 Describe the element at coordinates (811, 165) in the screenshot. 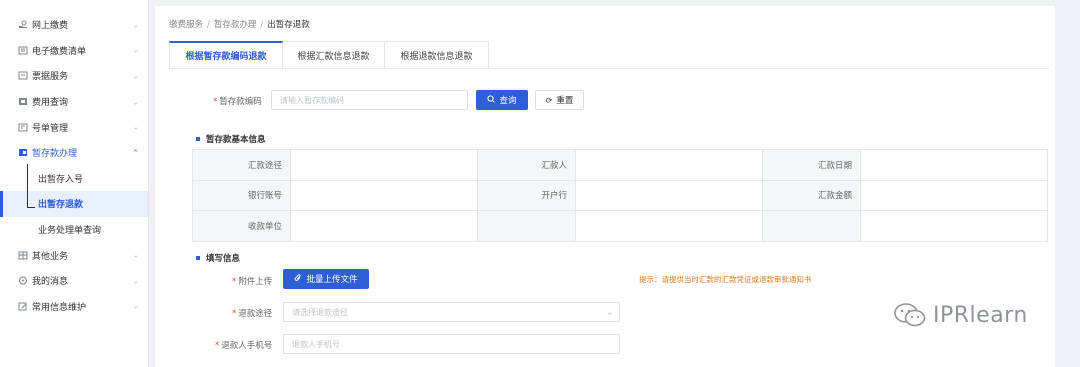

I see `table-key: 汇款日期` at that location.